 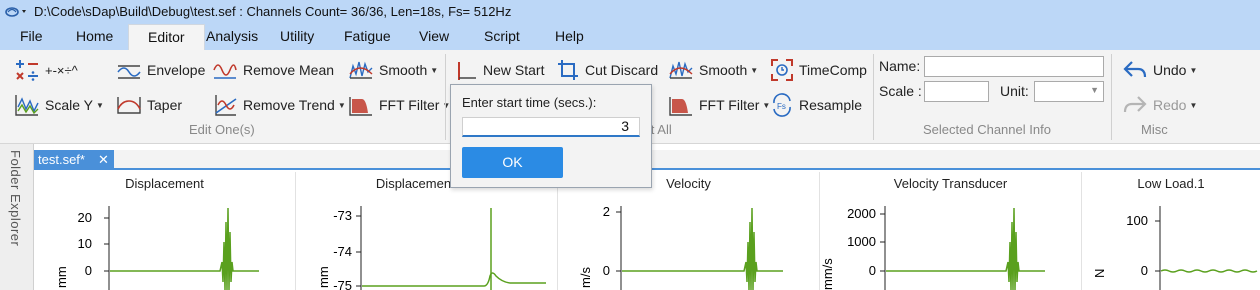 I want to click on smooth-one-button: Smooth ▼, so click(x=393, y=70).